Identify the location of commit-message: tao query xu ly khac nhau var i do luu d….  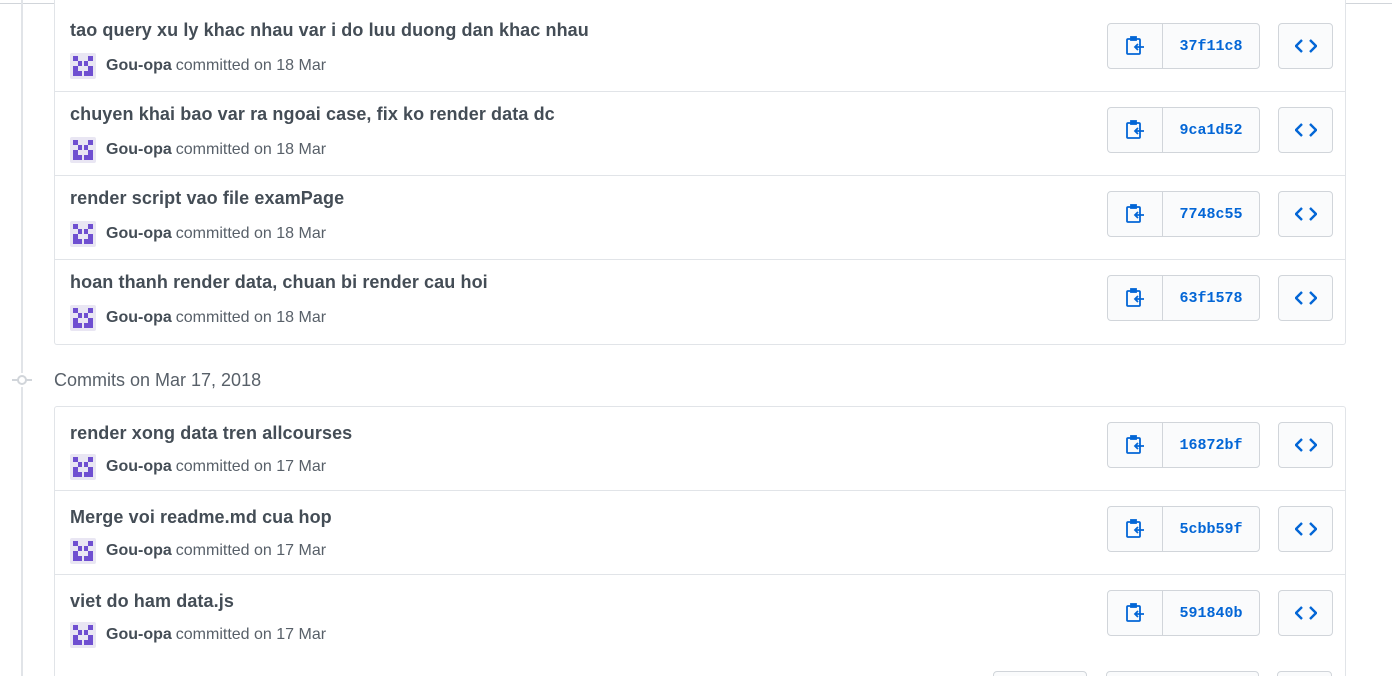
(329, 30).